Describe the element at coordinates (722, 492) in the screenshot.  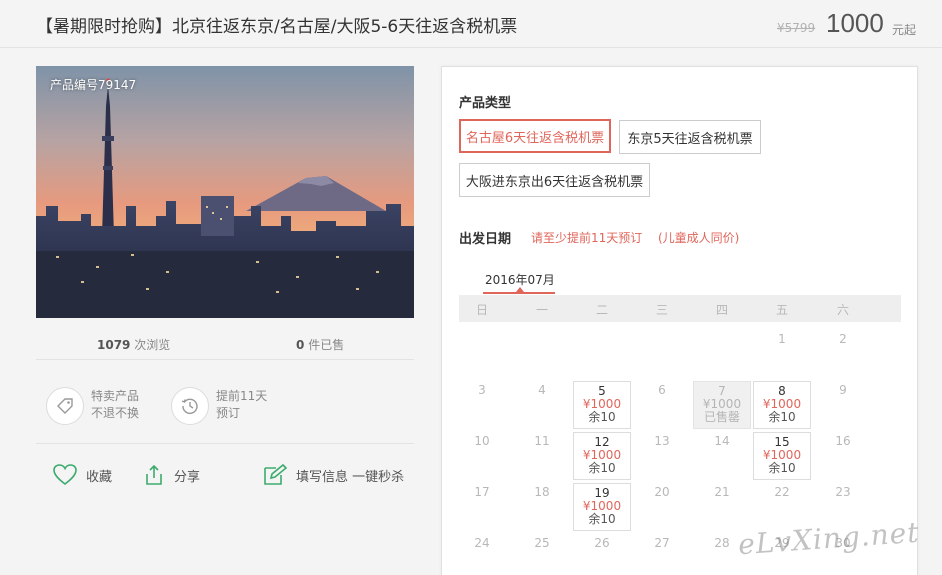
I see `calendar-day: 21` at that location.